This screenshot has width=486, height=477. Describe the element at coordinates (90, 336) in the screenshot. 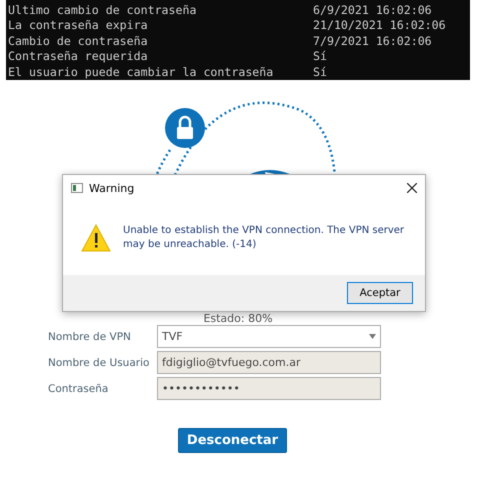

I see `field-label: Nombre de VPN` at that location.